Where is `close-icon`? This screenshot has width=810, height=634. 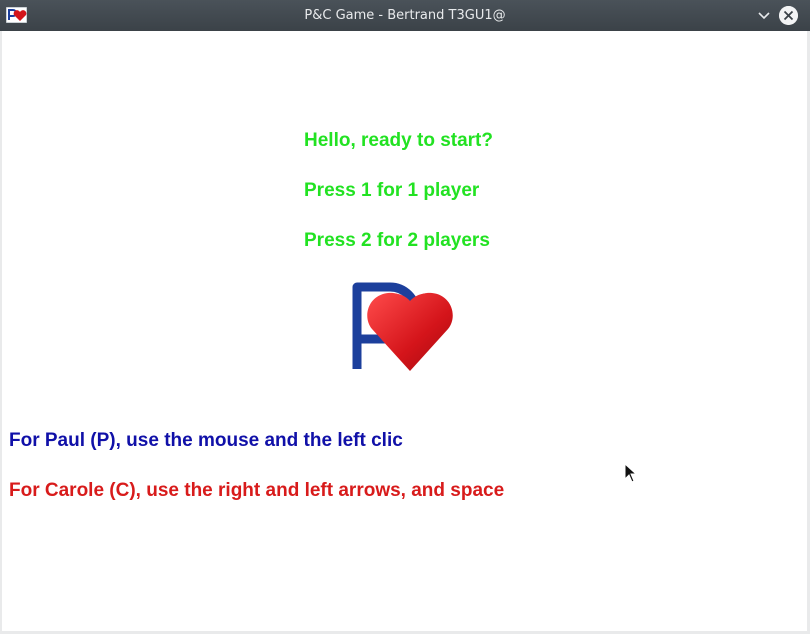
close-icon is located at coordinates (788, 15).